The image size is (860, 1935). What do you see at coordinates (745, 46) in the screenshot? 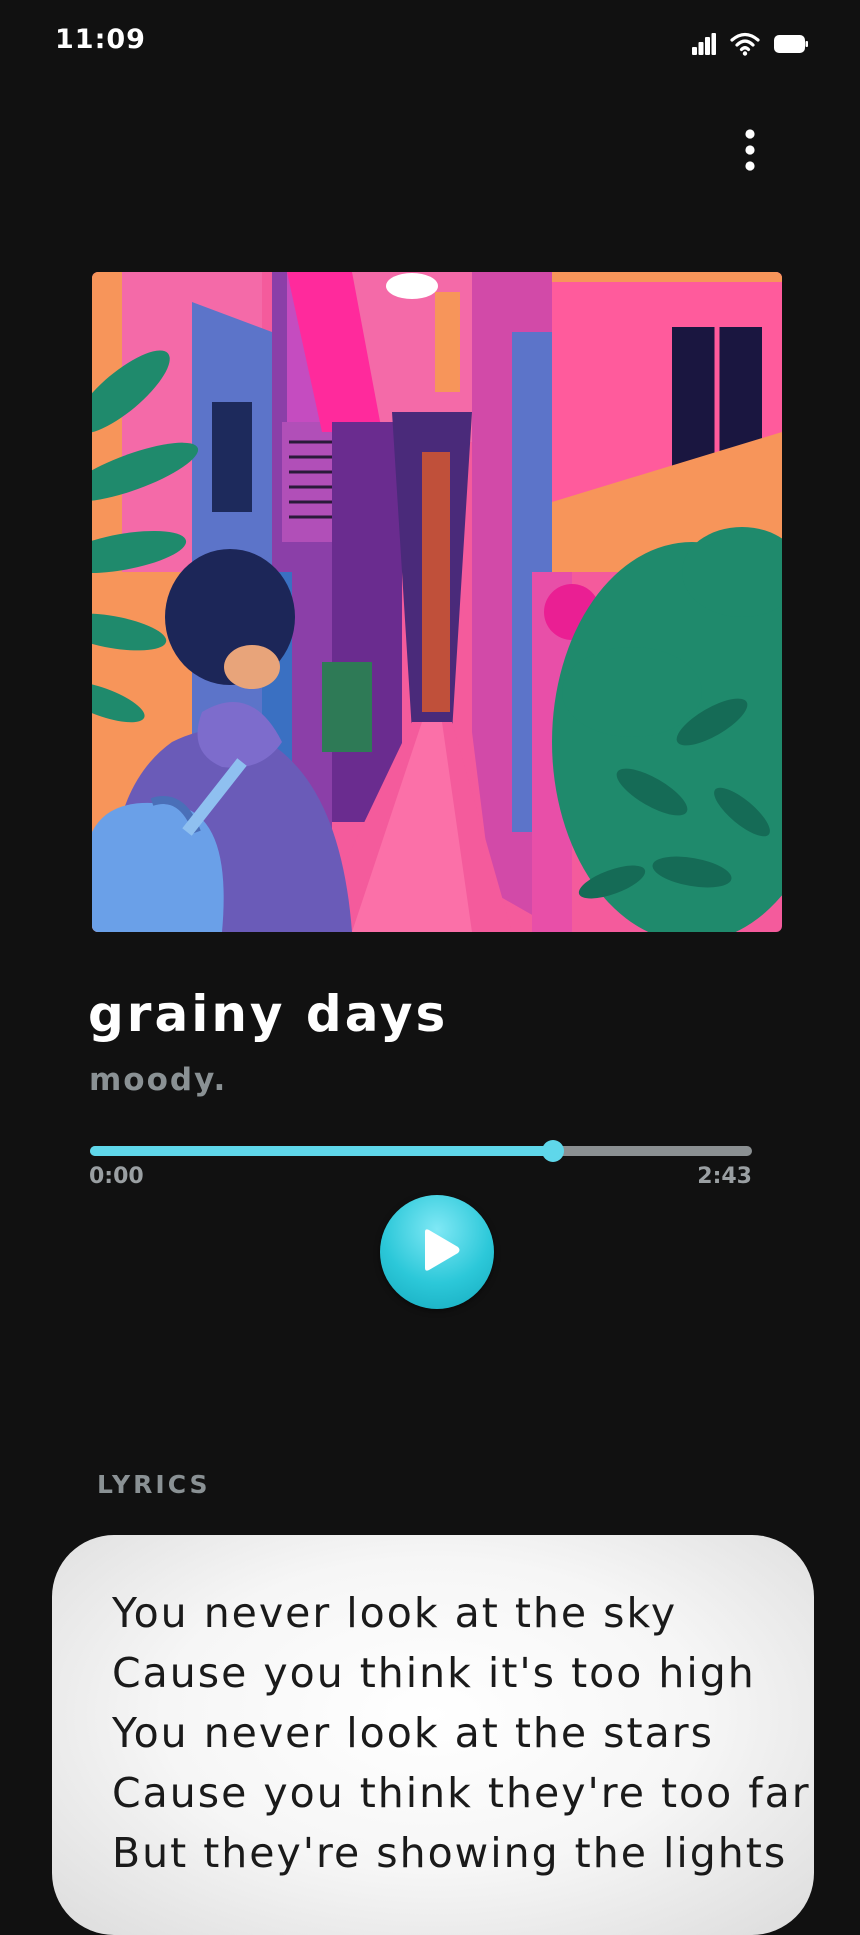
I see `wifi-icon` at bounding box center [745, 46].